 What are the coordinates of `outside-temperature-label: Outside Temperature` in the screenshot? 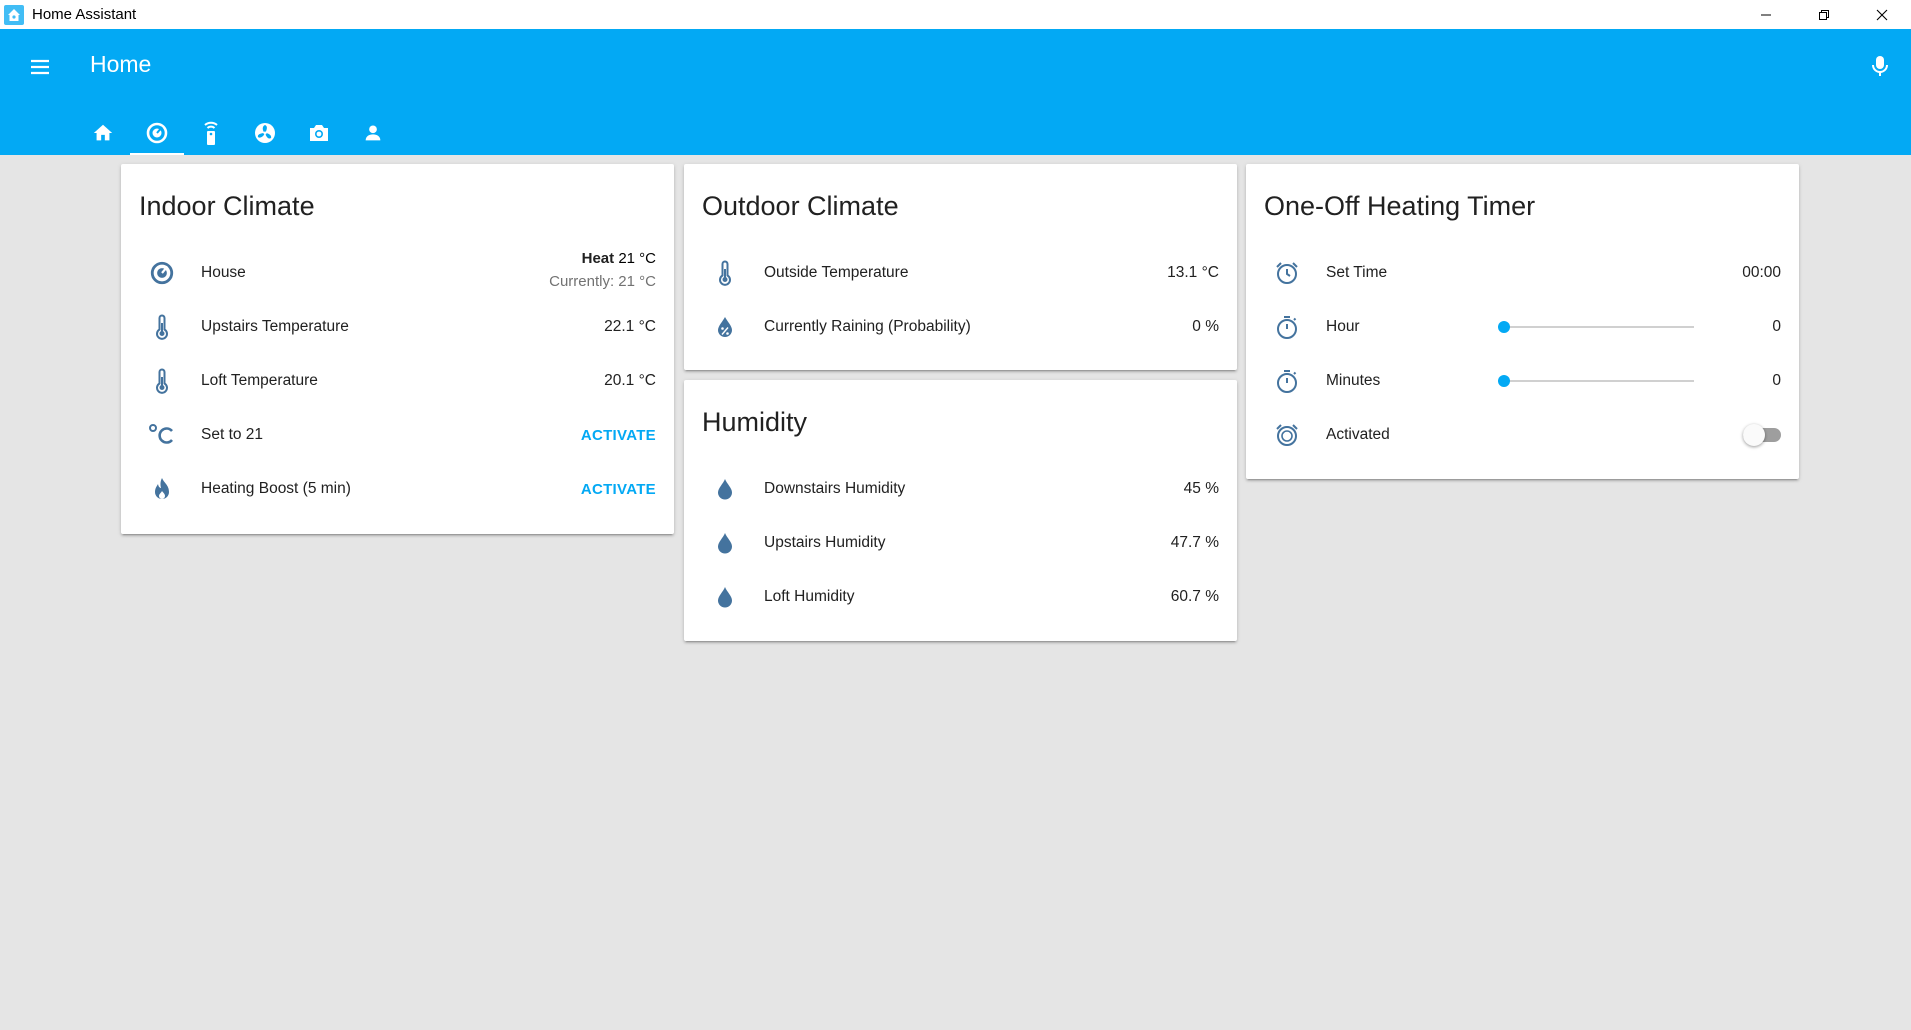 It's located at (836, 272).